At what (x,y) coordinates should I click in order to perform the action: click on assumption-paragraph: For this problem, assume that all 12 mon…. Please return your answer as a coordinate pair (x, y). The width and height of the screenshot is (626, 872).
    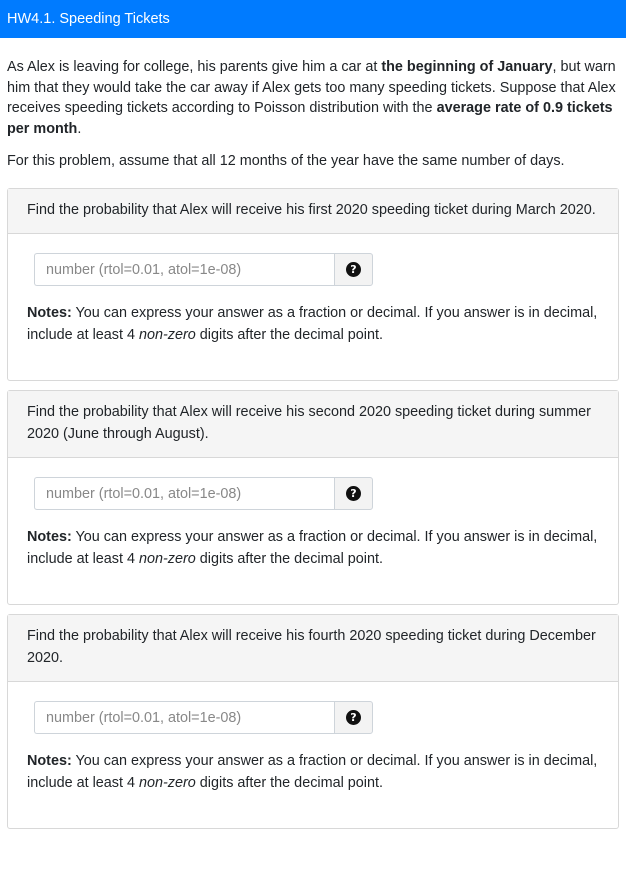
    Looking at the image, I should click on (286, 161).